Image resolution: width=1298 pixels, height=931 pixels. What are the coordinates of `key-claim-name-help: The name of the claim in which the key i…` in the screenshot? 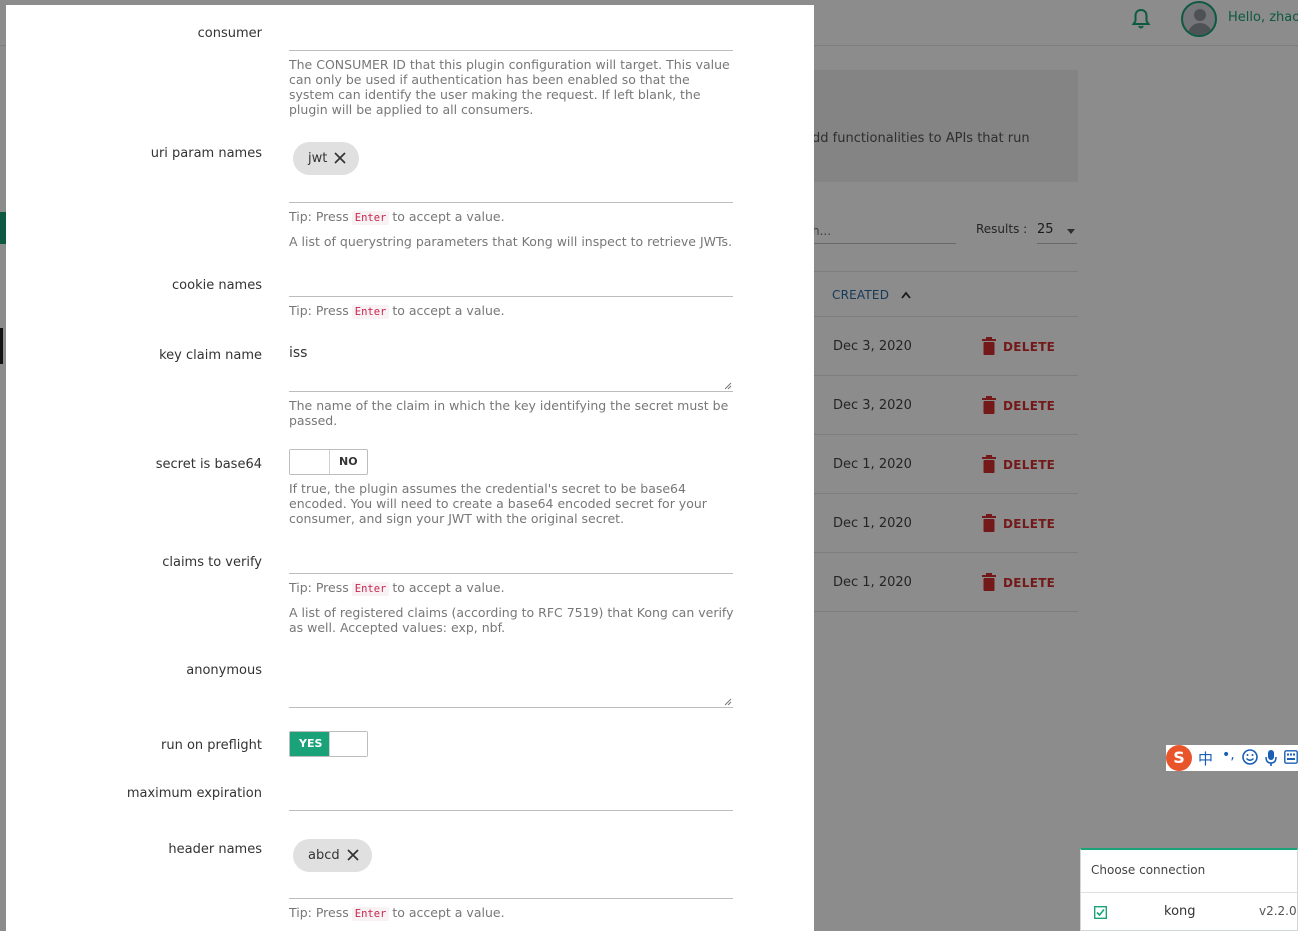 It's located at (509, 413).